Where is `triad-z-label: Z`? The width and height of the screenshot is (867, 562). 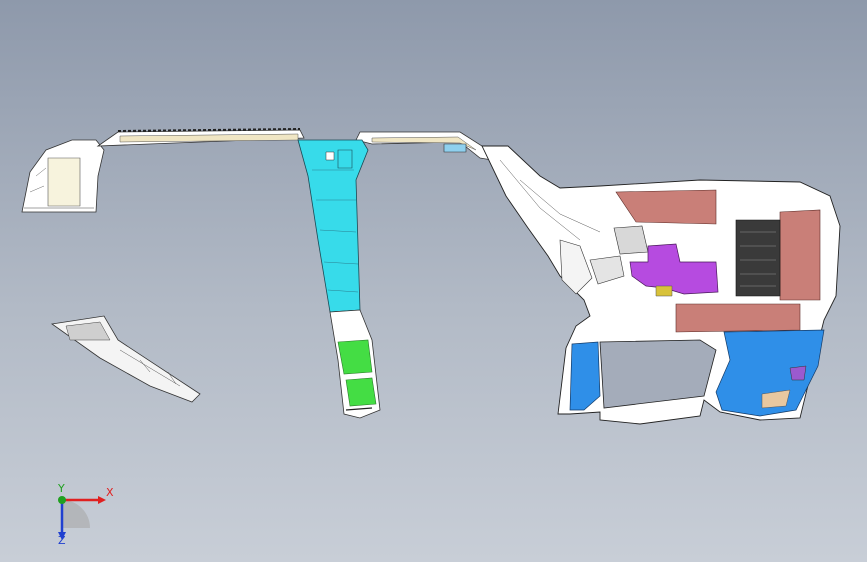
triad-z-label: Z is located at coordinates (62, 540).